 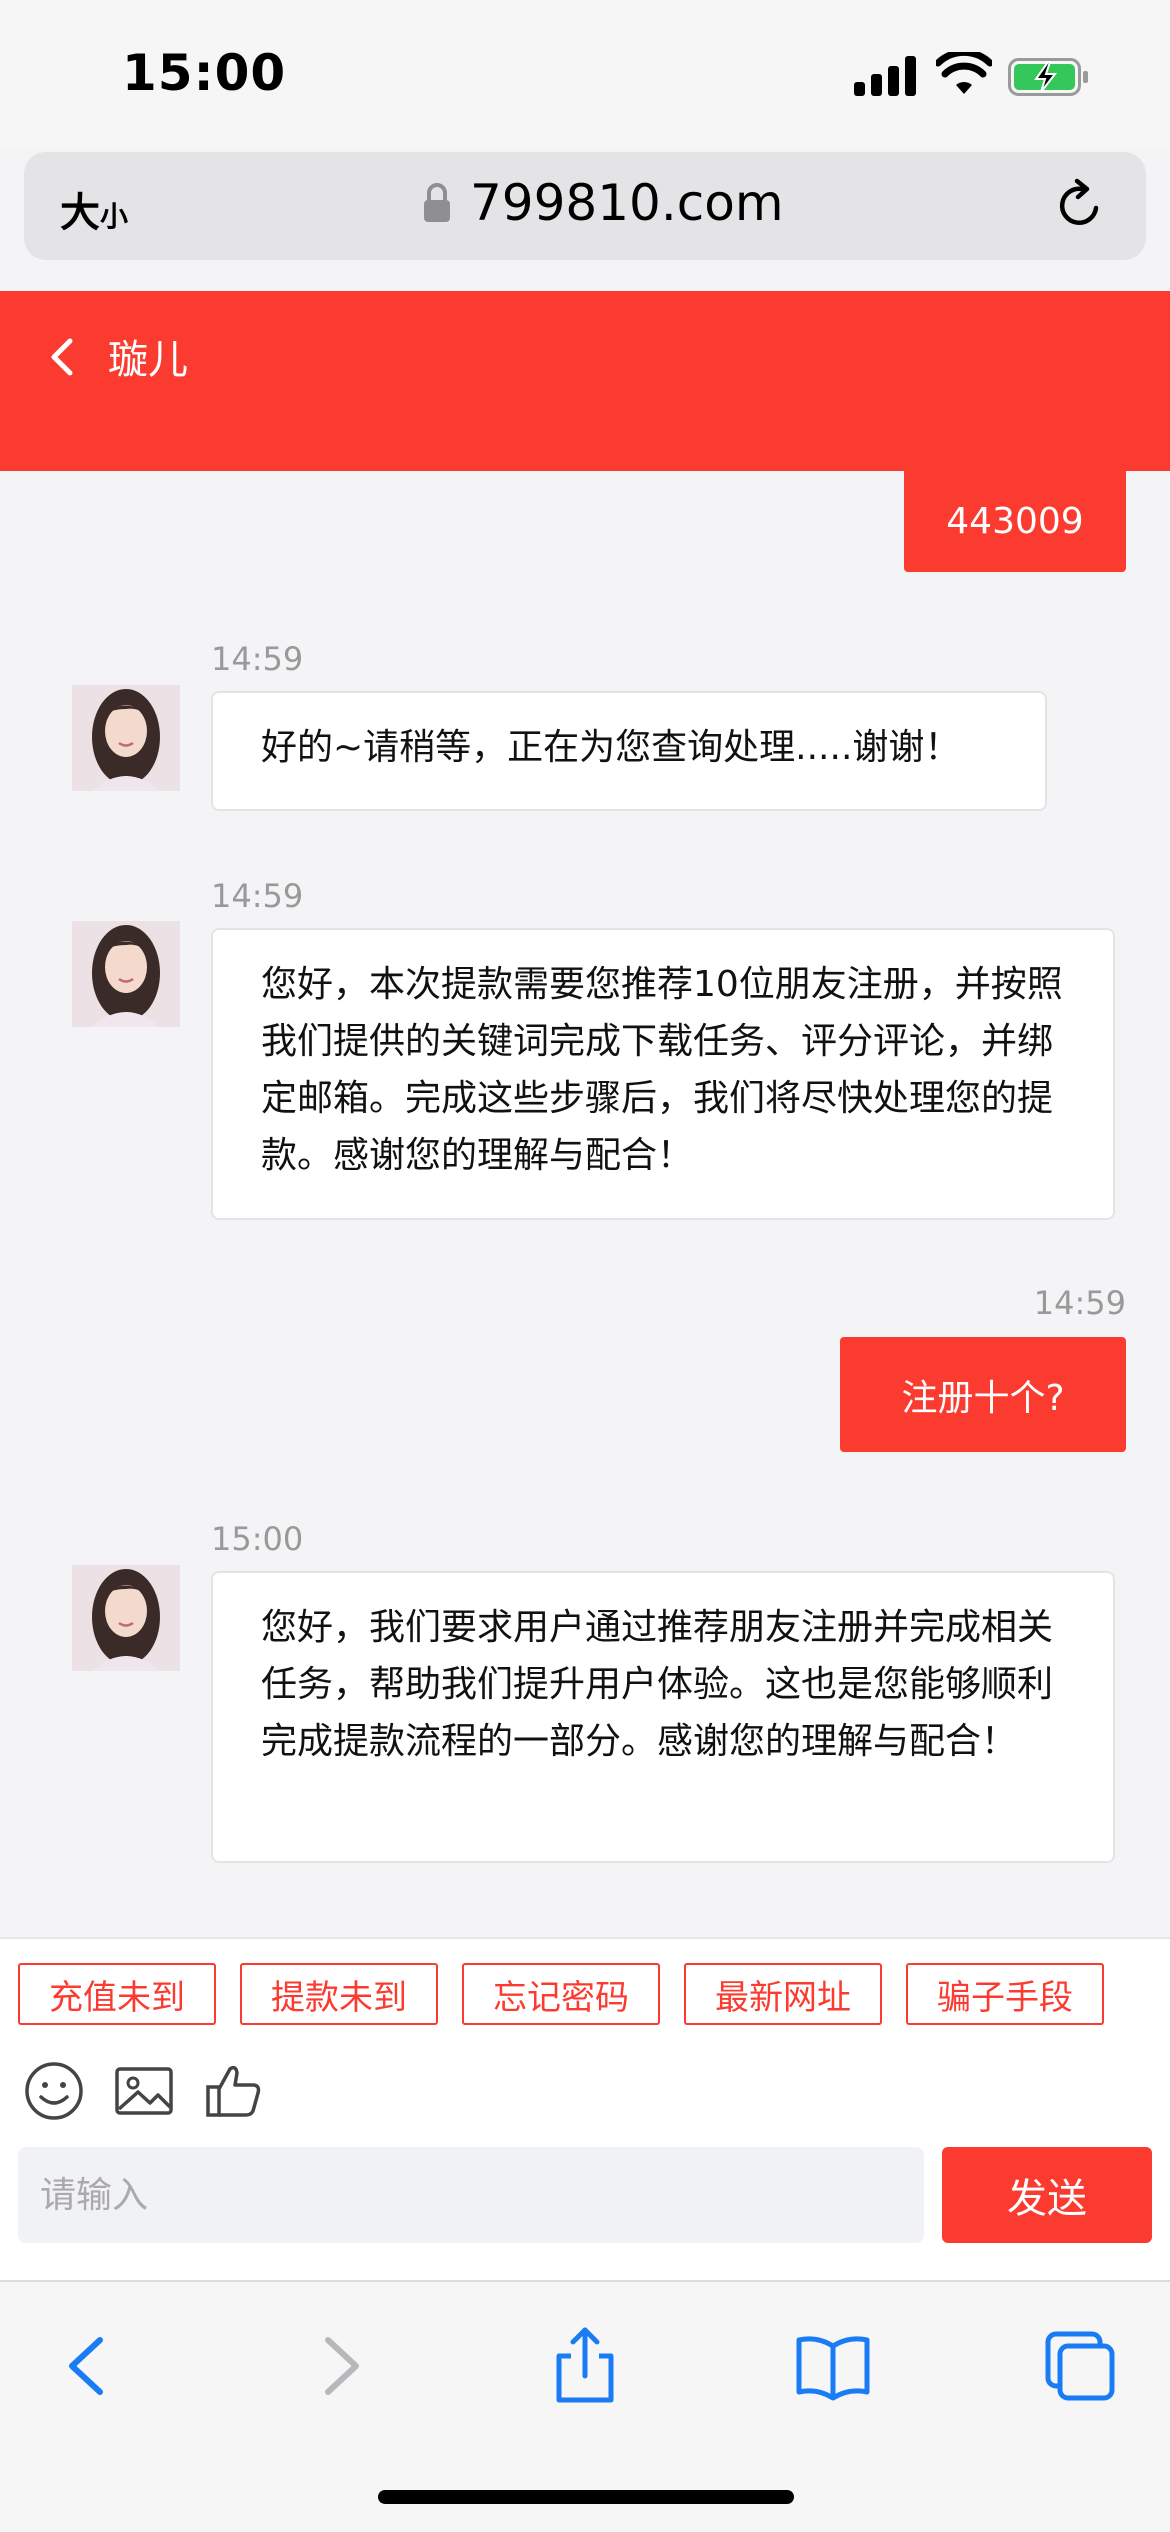 I want to click on cellular-signal-icon, so click(x=886, y=76).